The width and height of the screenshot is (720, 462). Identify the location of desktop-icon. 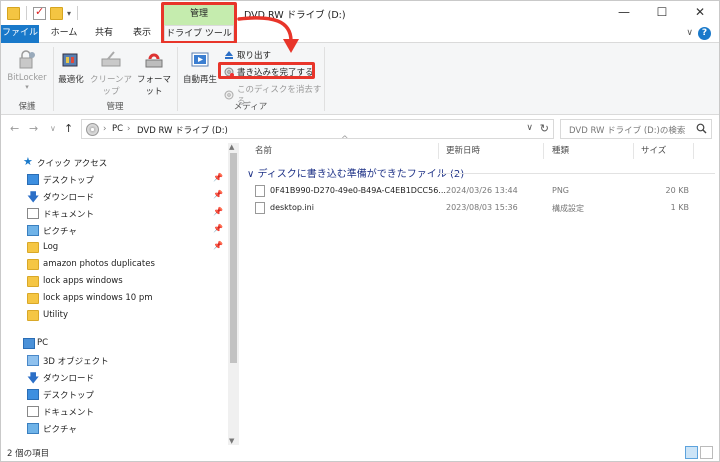
(33, 394).